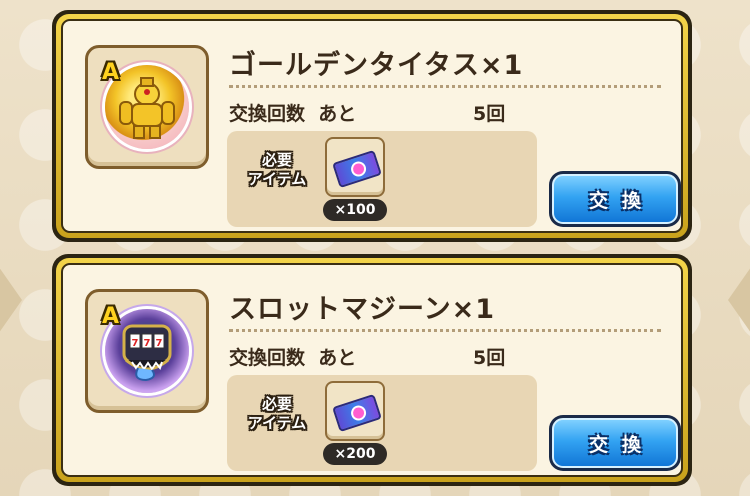  Describe the element at coordinates (11, 300) in the screenshot. I see `scroll-left-arrow` at that location.